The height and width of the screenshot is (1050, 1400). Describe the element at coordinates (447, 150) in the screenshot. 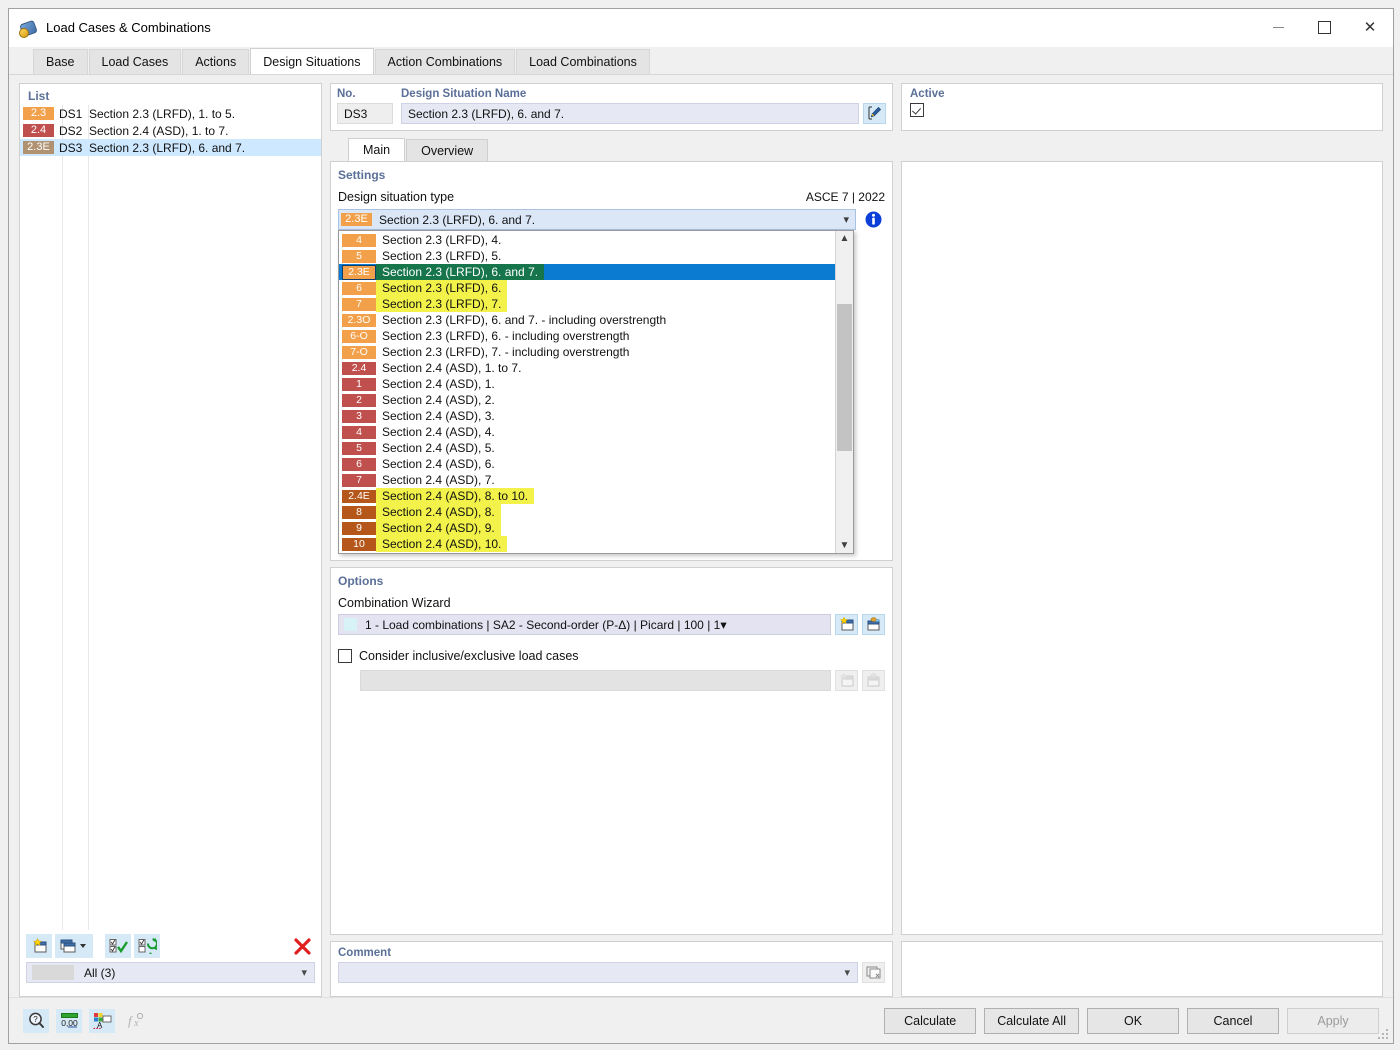

I see `inner-tab-overview: Overview` at that location.